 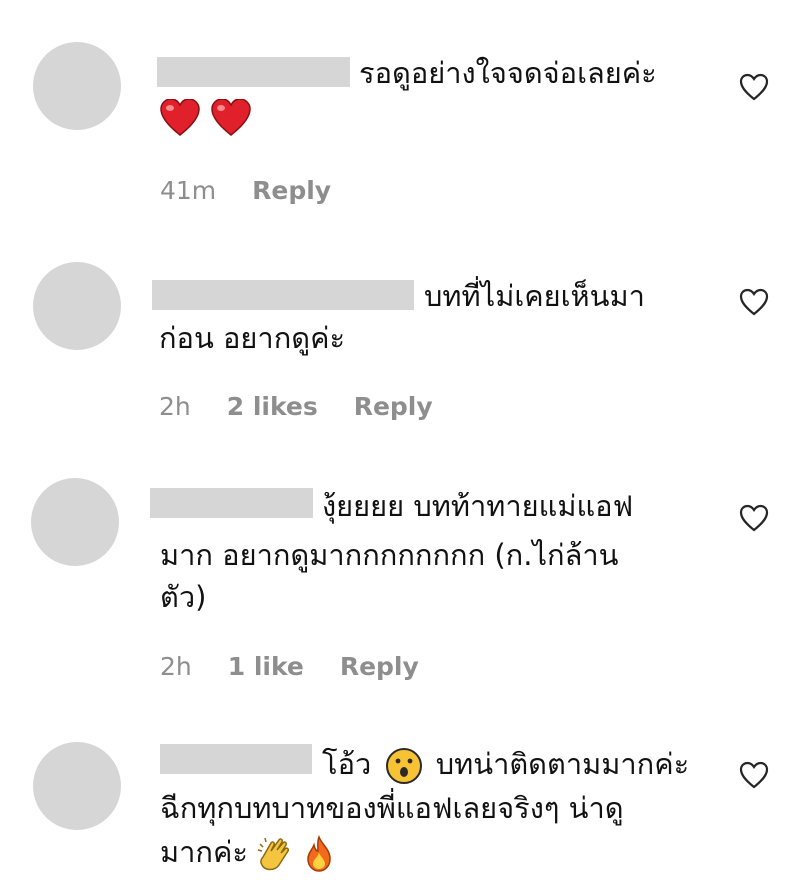 What do you see at coordinates (77, 786) in the screenshot?
I see `avatar` at bounding box center [77, 786].